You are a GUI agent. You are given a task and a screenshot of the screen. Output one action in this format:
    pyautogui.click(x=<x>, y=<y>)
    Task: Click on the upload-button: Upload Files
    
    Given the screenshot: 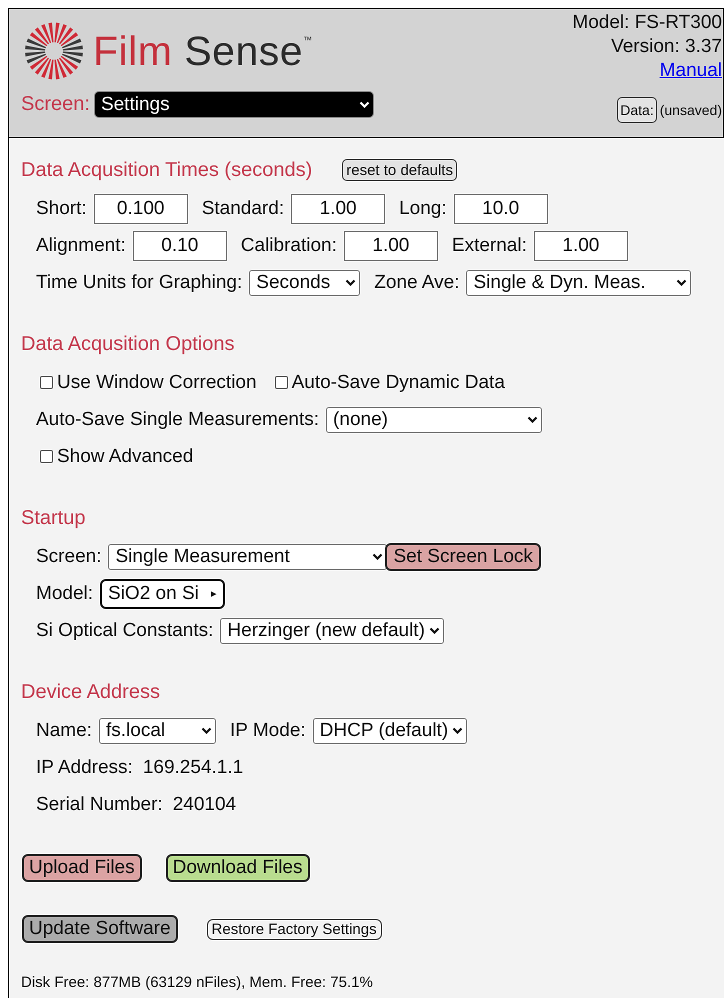 What is the action you would take?
    pyautogui.click(x=82, y=868)
    